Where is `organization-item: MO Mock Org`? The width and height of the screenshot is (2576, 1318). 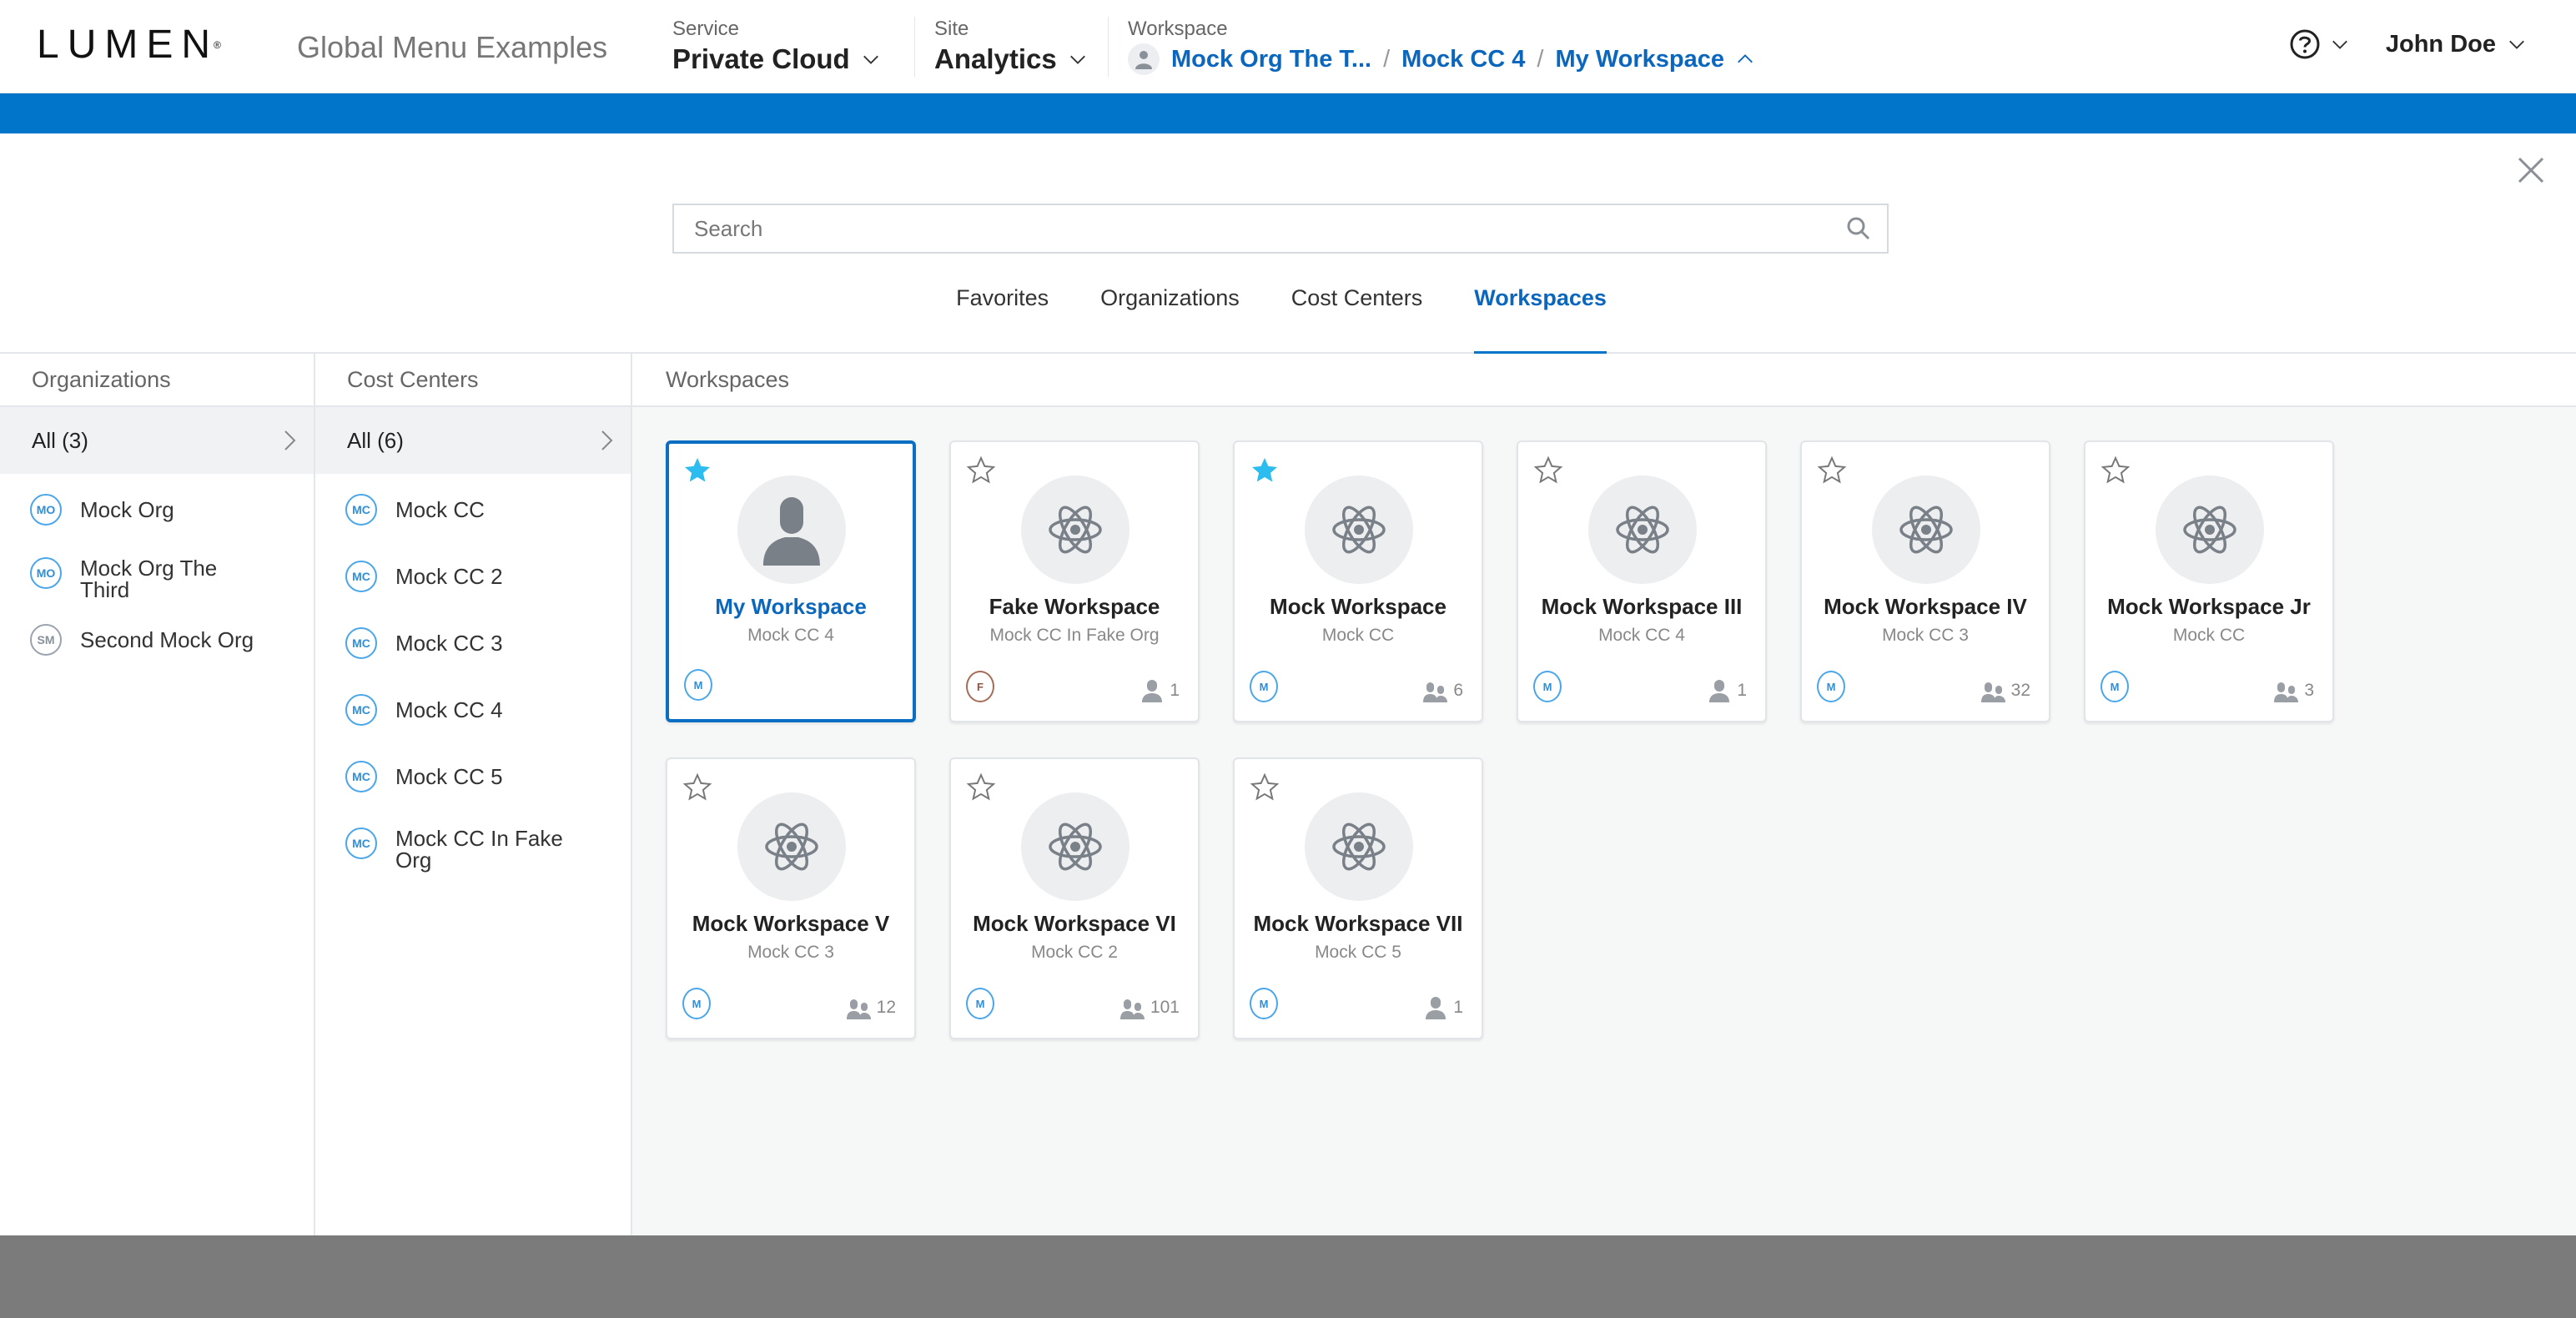 organization-item: MO Mock Org is located at coordinates (157, 510).